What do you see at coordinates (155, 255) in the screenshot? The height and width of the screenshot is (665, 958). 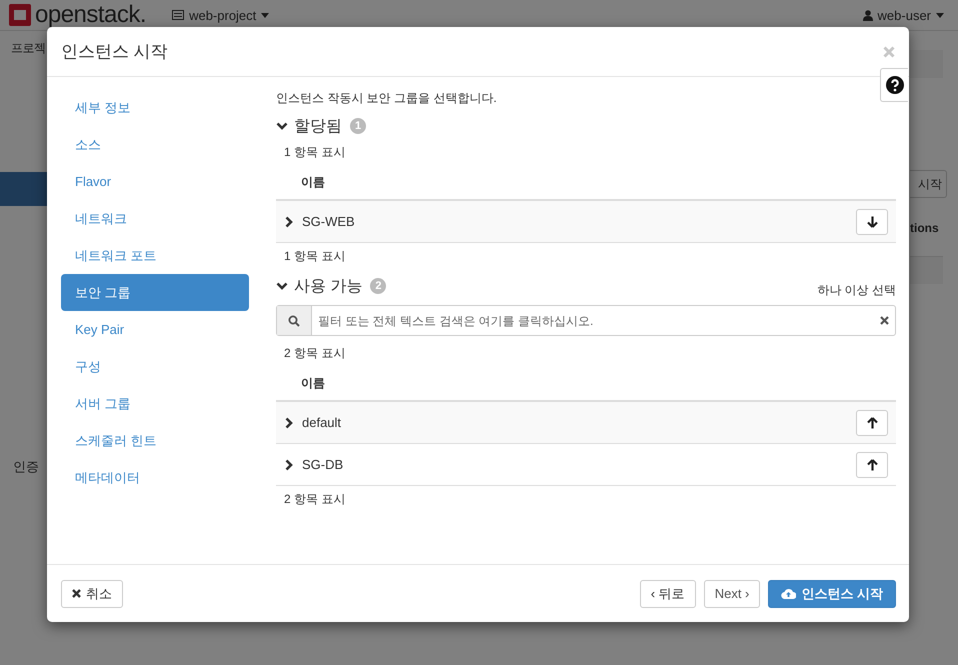 I see `step-tab: 네트워크 포트` at bounding box center [155, 255].